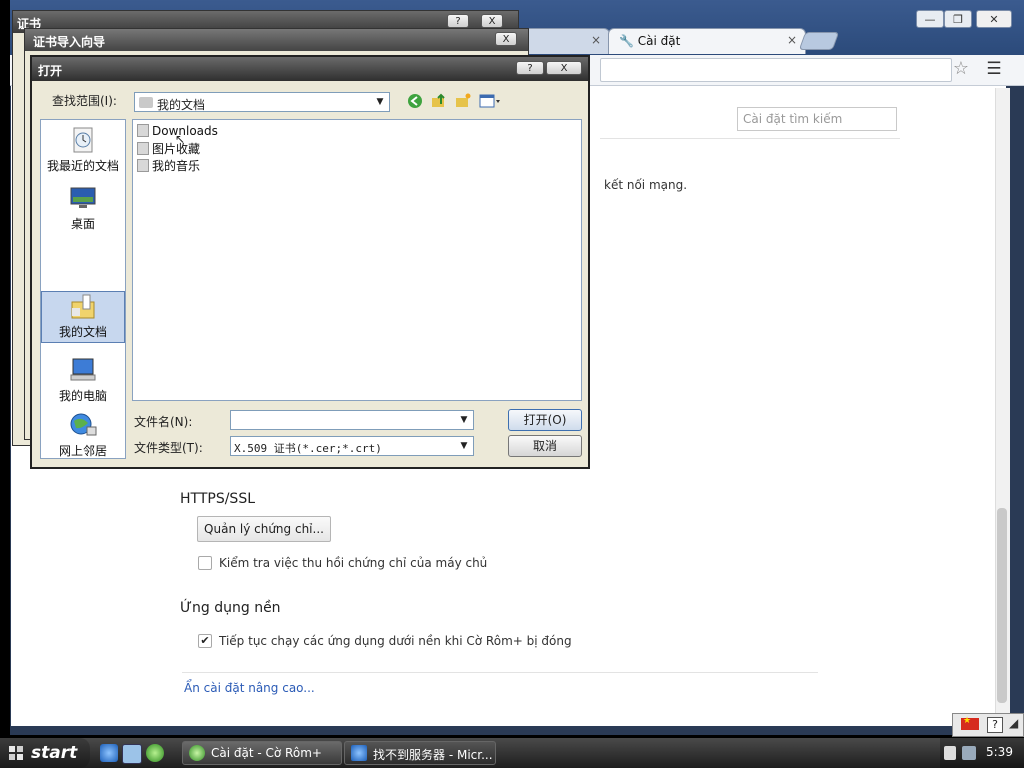  I want to click on list-item: 我的音乐, so click(168, 165).